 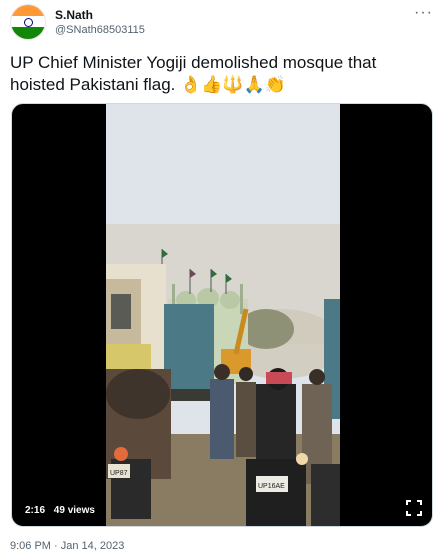 I want to click on author-handle: @SNath68503115, so click(x=100, y=30).